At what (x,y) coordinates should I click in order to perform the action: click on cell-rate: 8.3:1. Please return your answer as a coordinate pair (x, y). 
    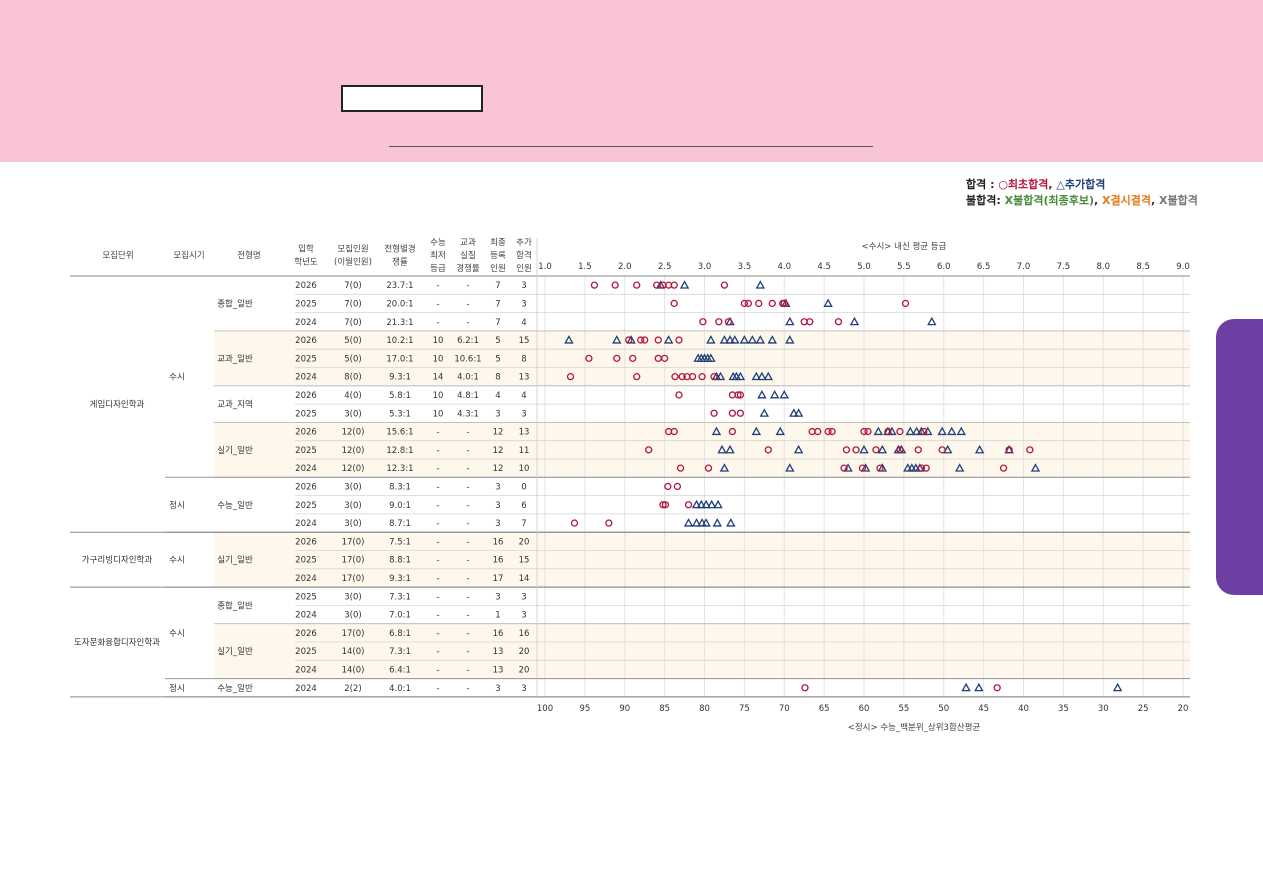
    Looking at the image, I should click on (400, 487).